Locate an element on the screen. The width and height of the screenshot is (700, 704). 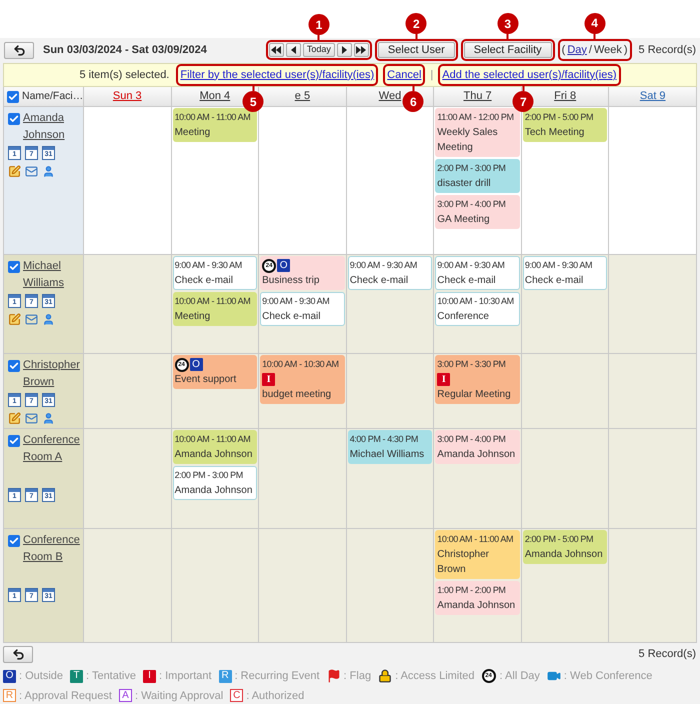
cancel-link: Cancel is located at coordinates (404, 74).